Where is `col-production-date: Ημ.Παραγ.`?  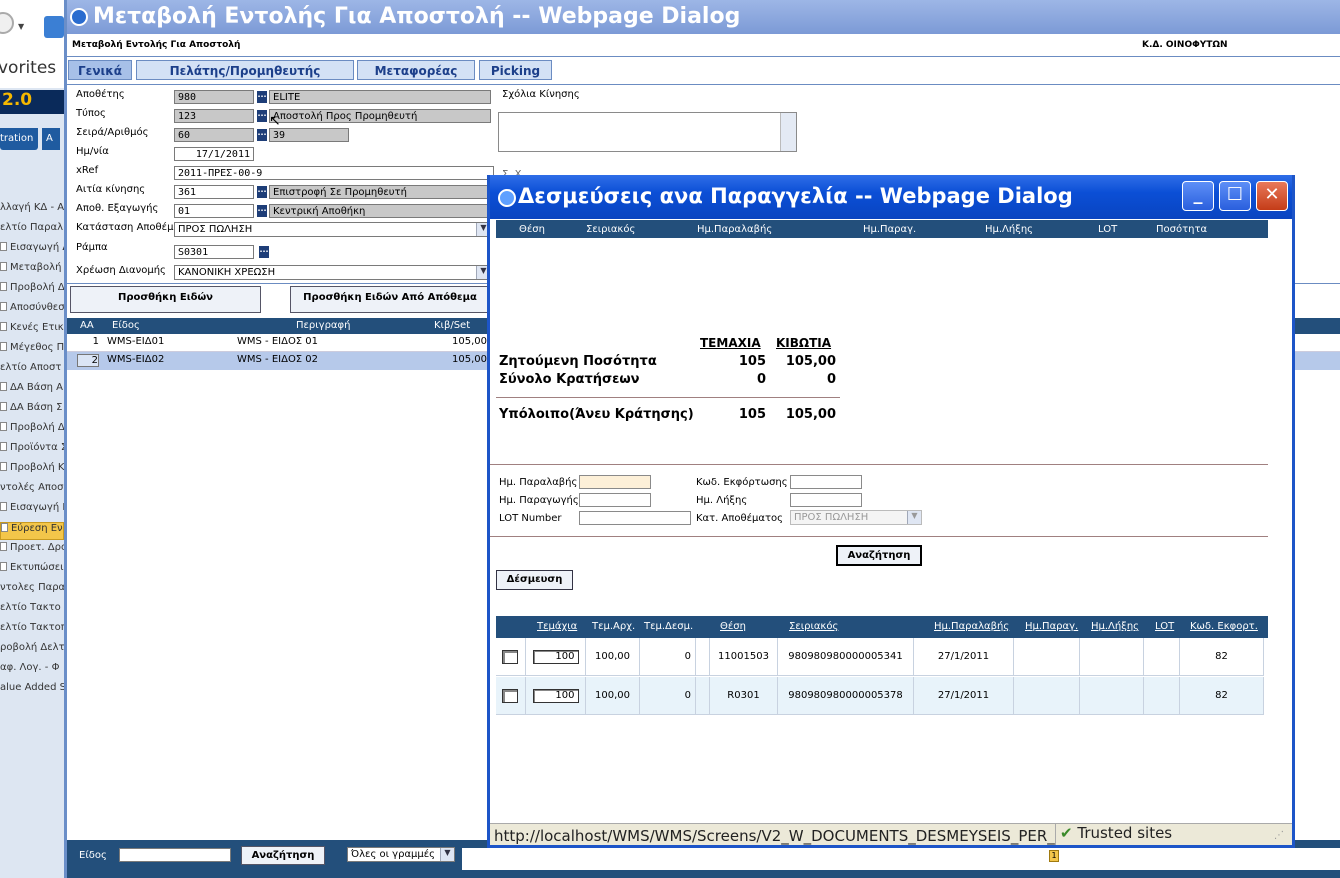
col-production-date: Ημ.Παραγ. is located at coordinates (1051, 626).